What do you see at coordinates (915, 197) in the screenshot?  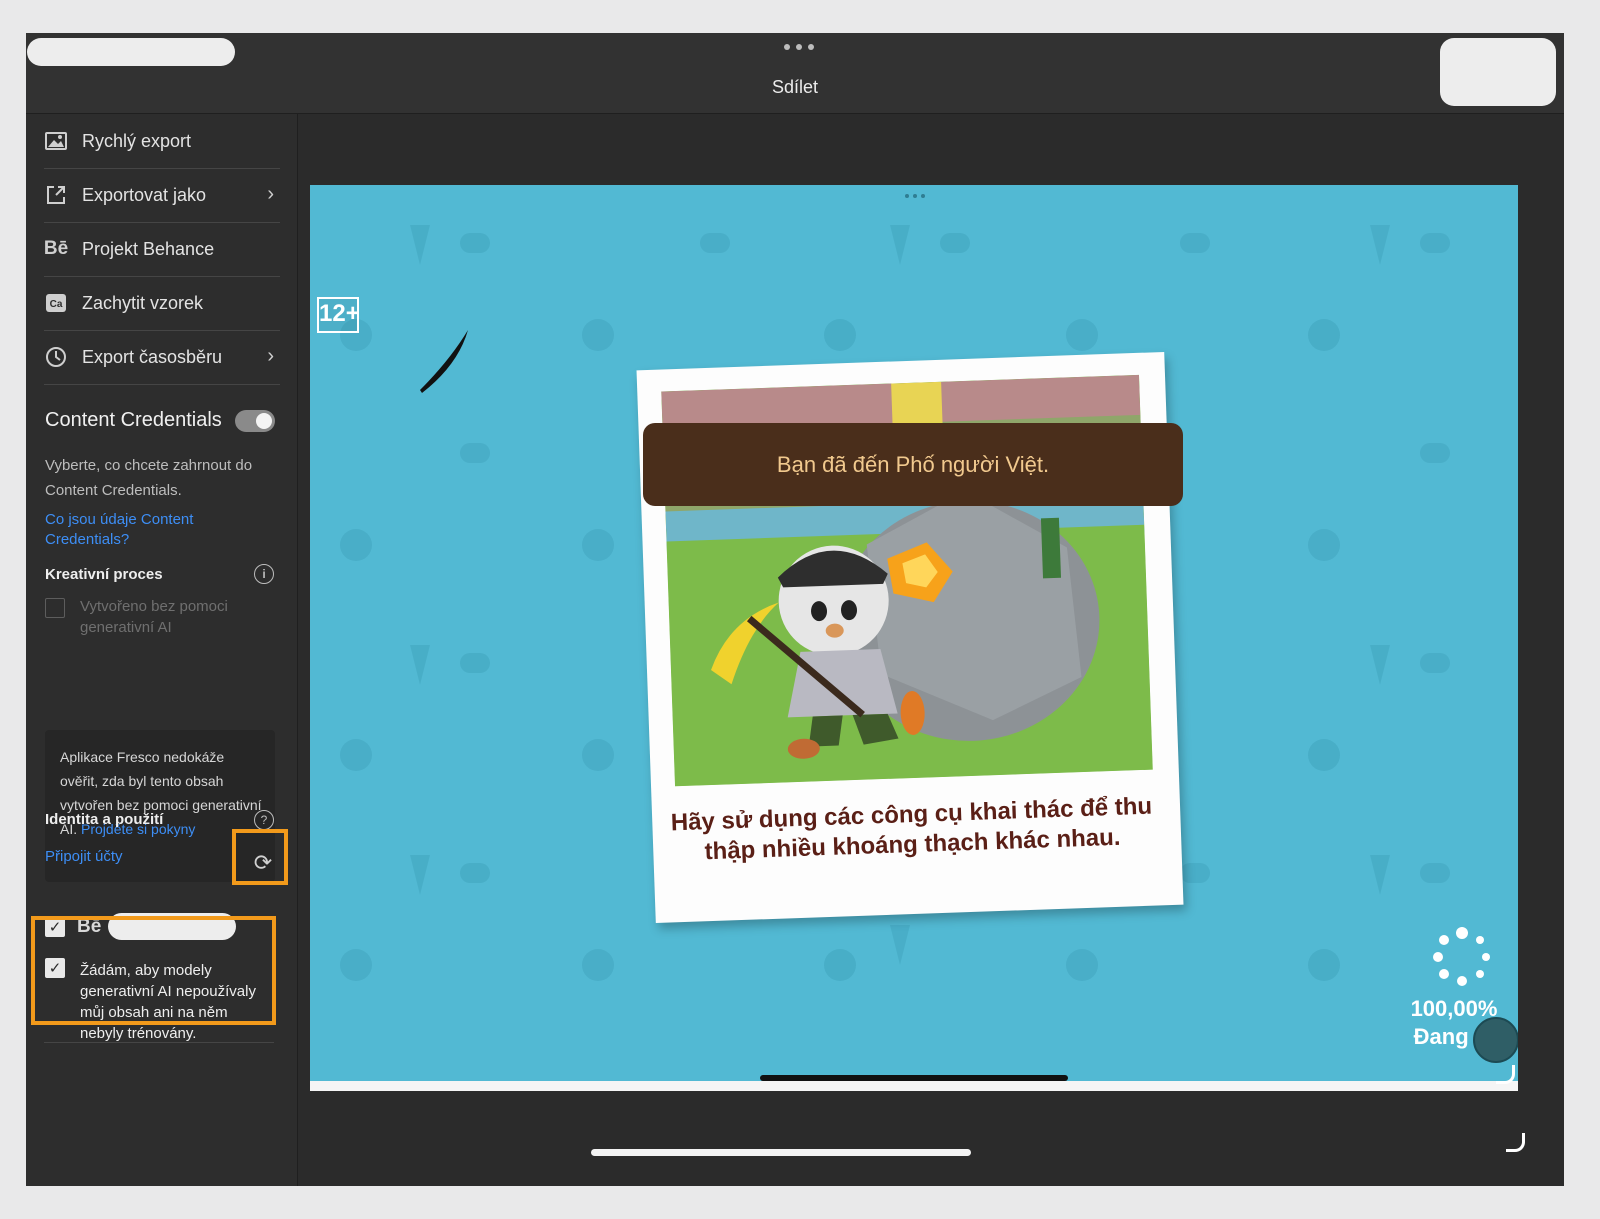 I see `canvas-handle-icon` at bounding box center [915, 197].